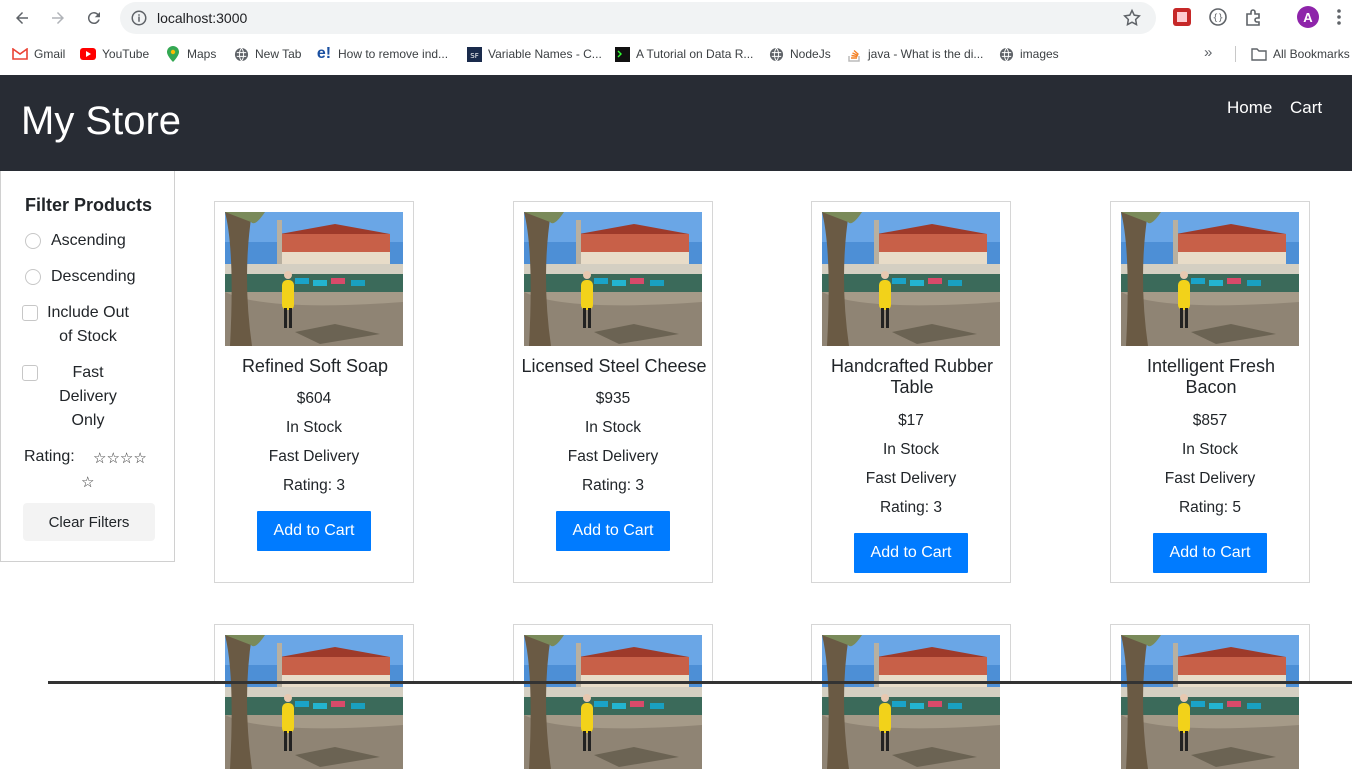 Image resolution: width=1352 pixels, height=769 pixels. Describe the element at coordinates (912, 387) in the screenshot. I see `product-name-line: Table` at that location.